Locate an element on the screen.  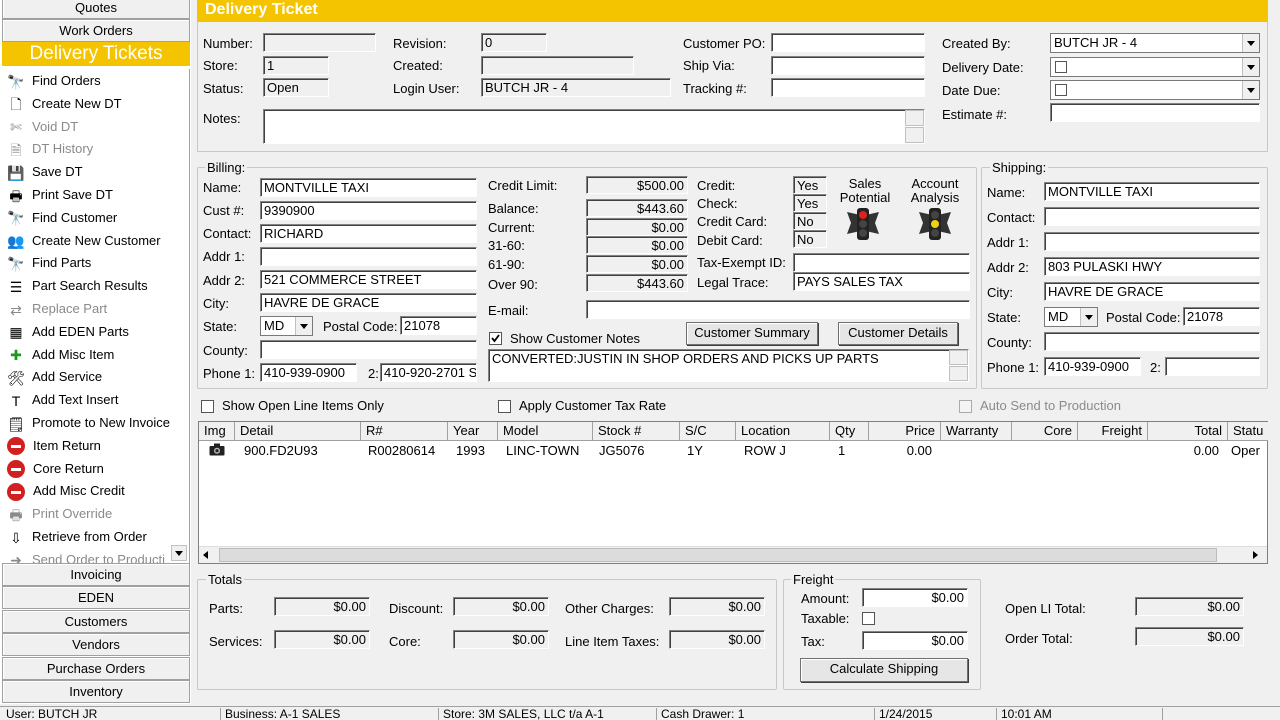
grid-scroll-thumb is located at coordinates (718, 555).